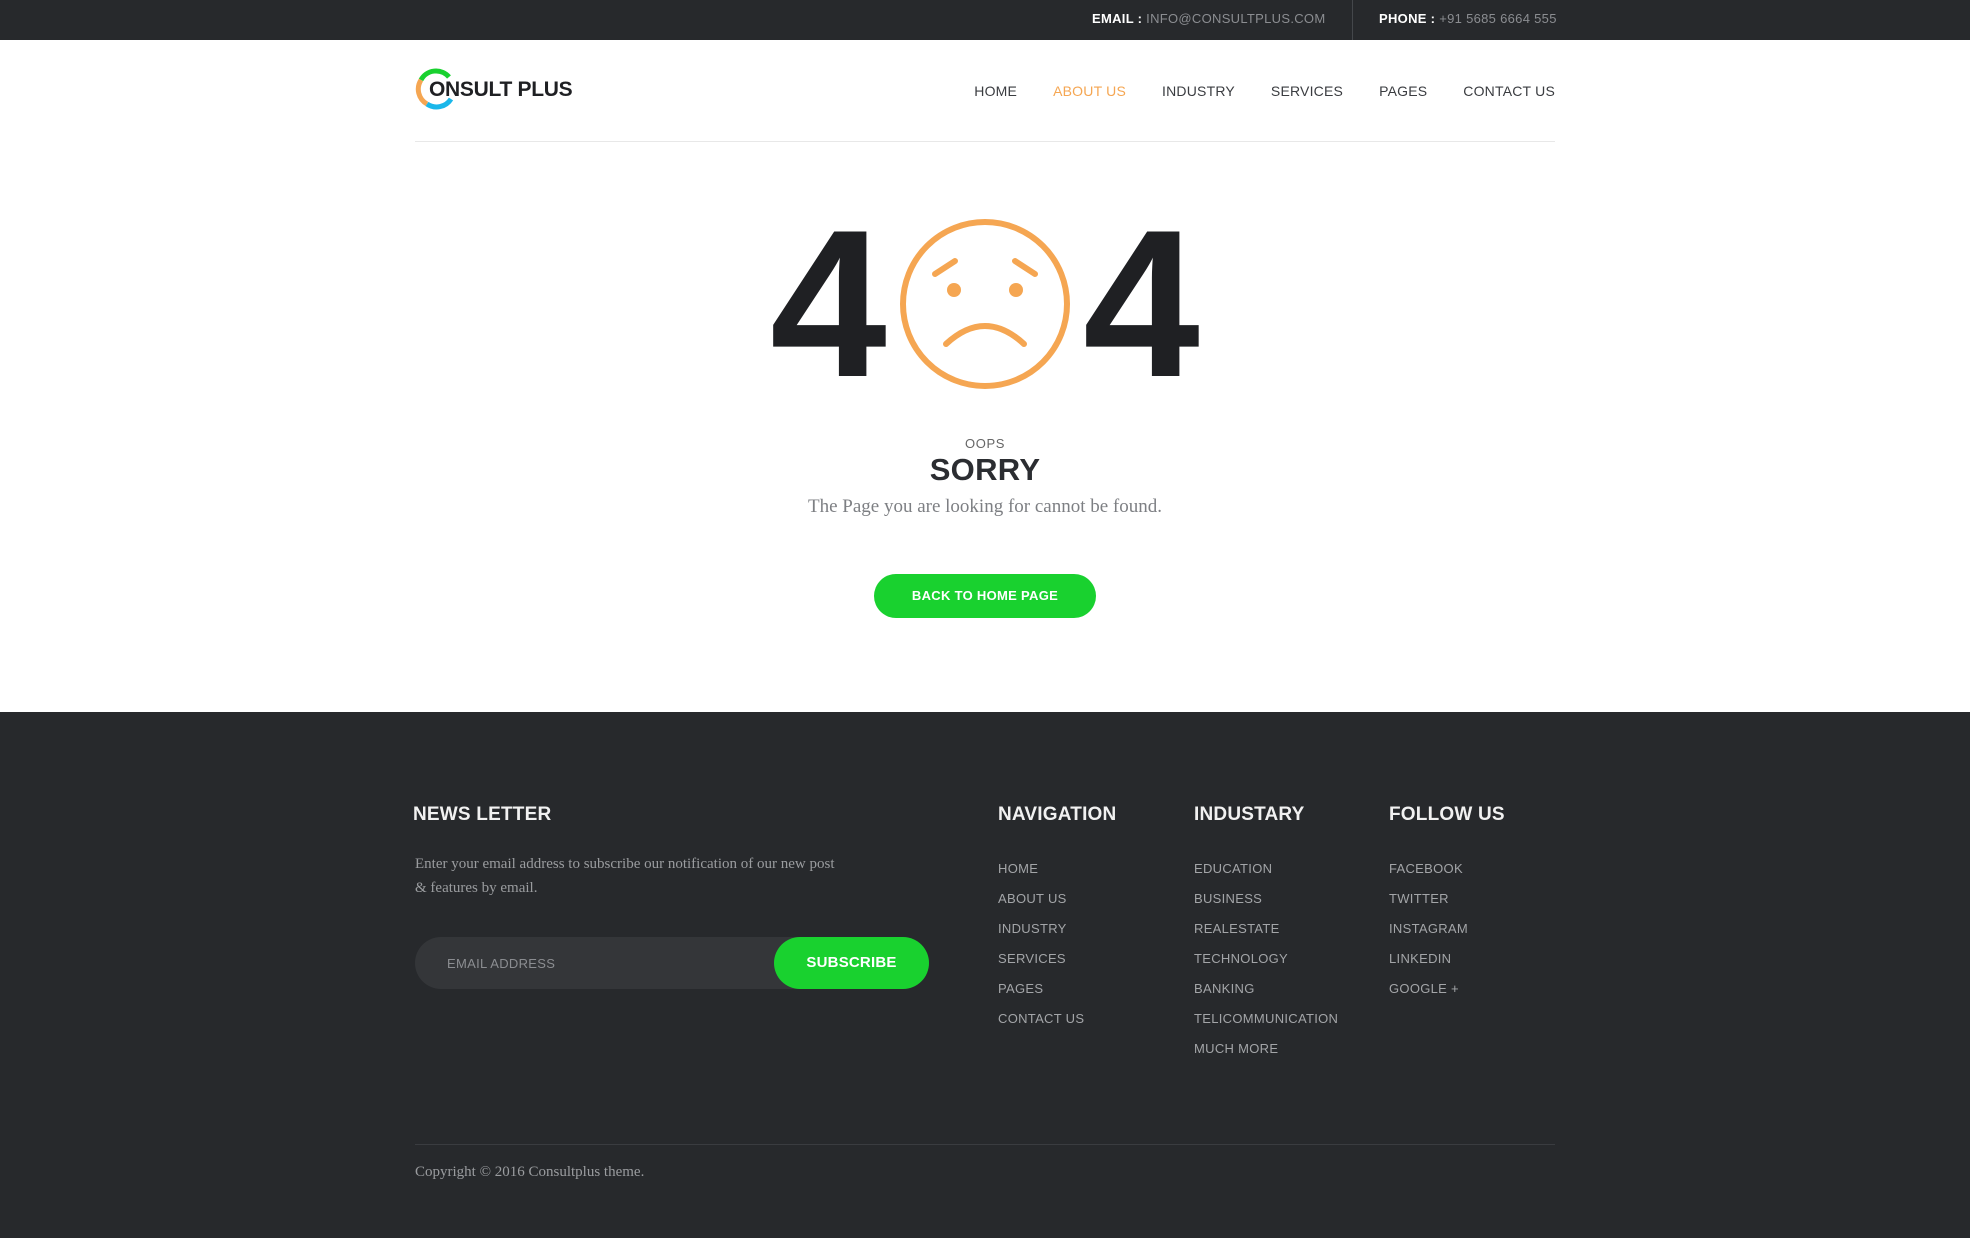 This screenshot has width=1970, height=1238. I want to click on footer-nav-pages: PAGES, so click(1041, 989).